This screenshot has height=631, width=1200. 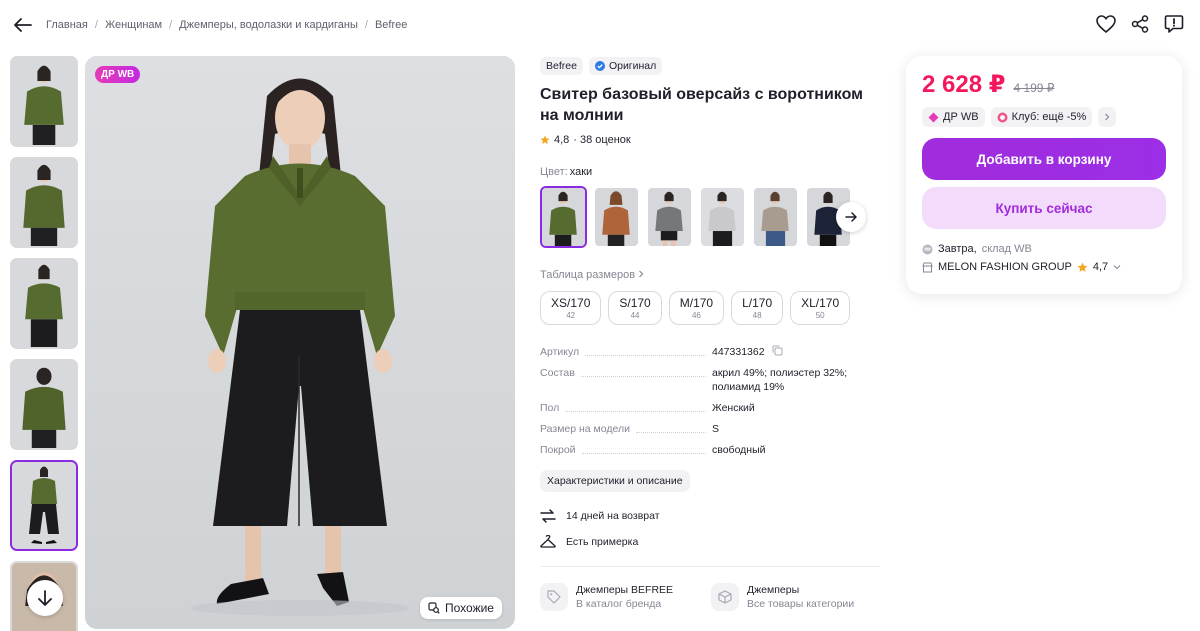 What do you see at coordinates (1044, 208) in the screenshot?
I see `buy-now-button: Купить сейчас` at bounding box center [1044, 208].